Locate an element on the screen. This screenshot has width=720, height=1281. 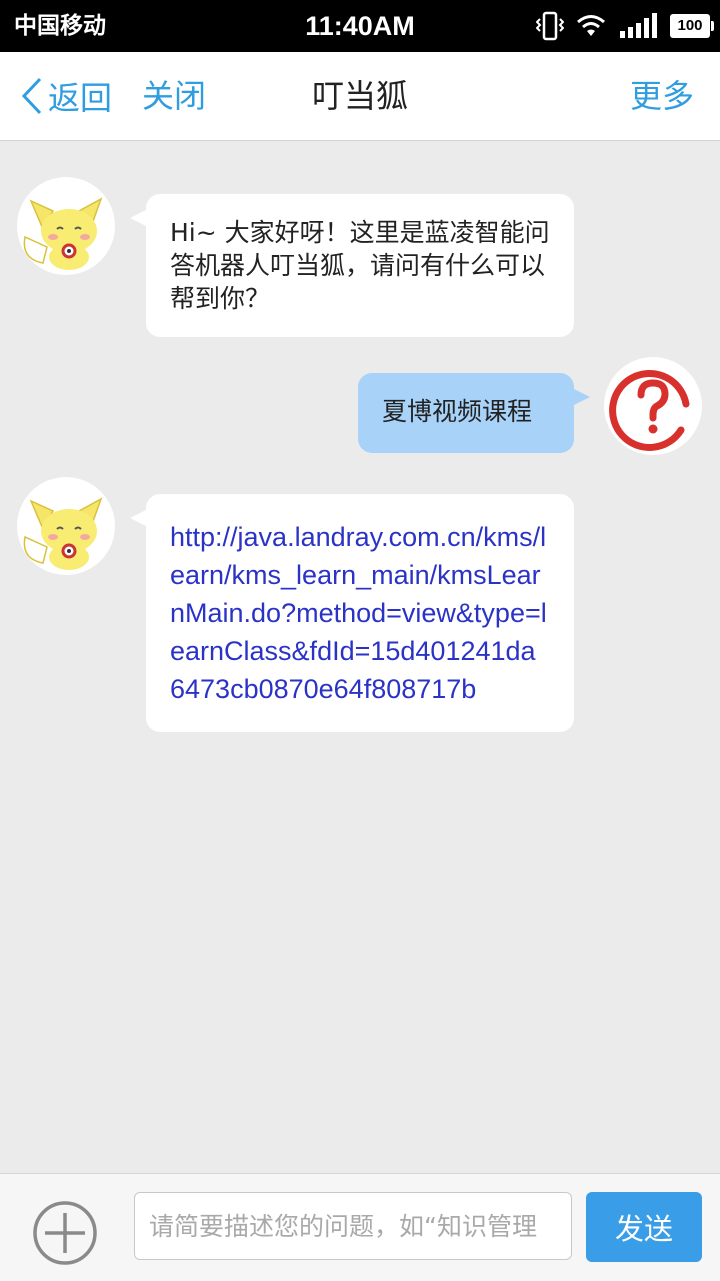
question-mark-icon is located at coordinates (649, 410).